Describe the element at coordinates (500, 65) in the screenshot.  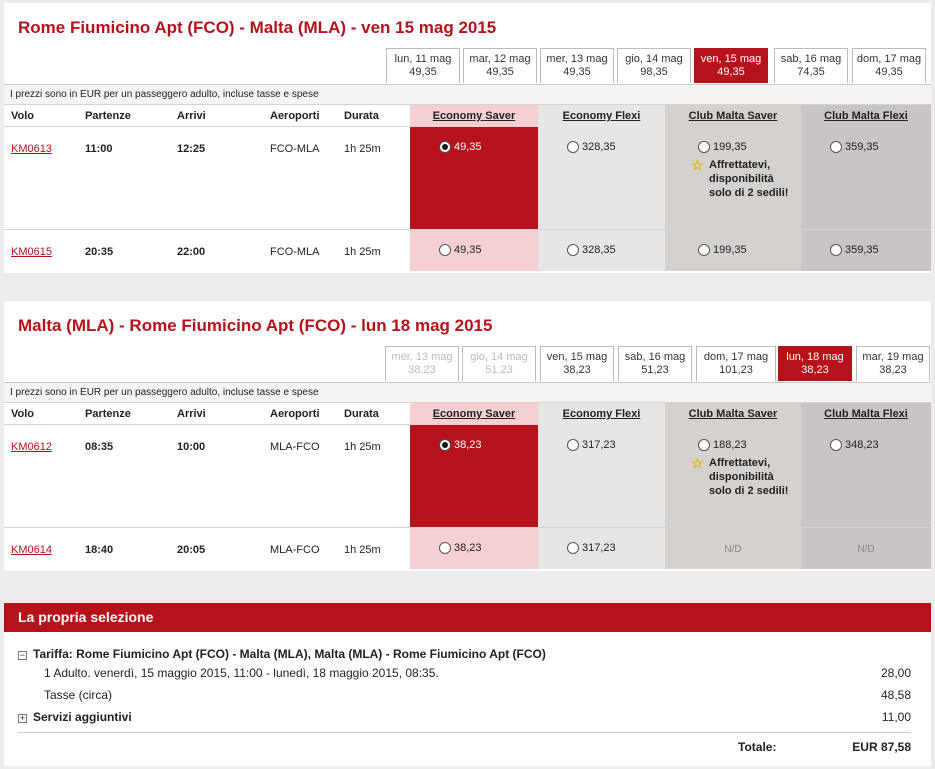
I see `outbound-date-tab: mar, 12 mag 49,35` at that location.